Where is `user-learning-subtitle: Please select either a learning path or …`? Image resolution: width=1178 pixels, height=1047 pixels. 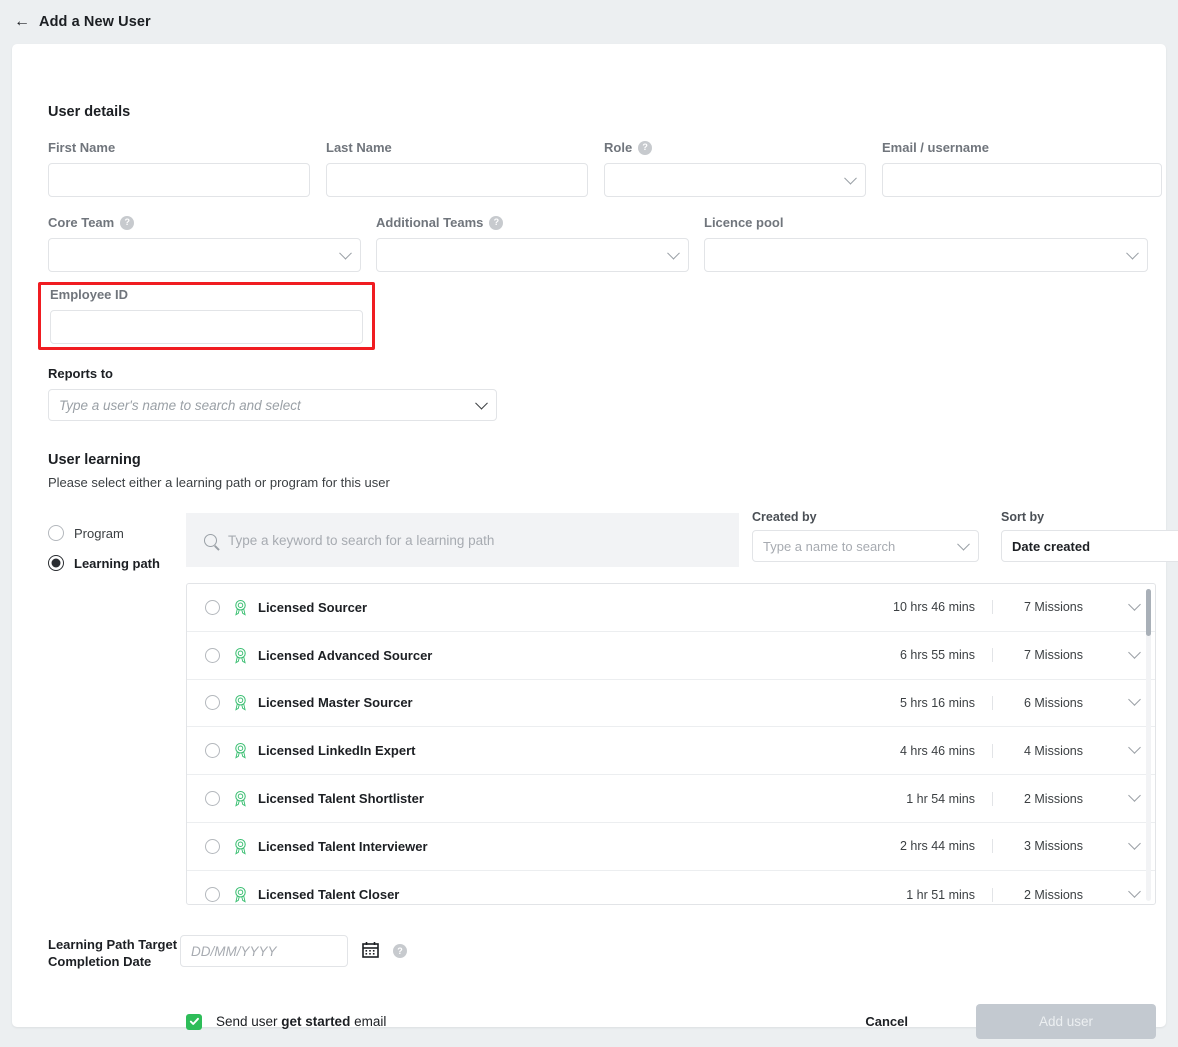 user-learning-subtitle: Please select either a learning path or … is located at coordinates (219, 482).